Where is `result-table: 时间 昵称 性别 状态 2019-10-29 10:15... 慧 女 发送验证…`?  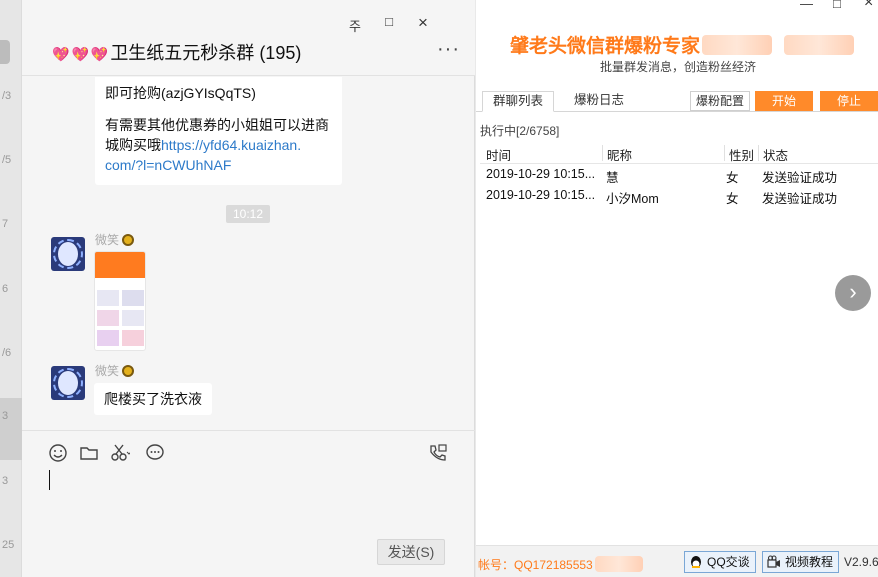
result-table: 时间 昵称 性别 状态 2019-10-29 10:15... 慧 女 发送验证… is located at coordinates (679, 174).